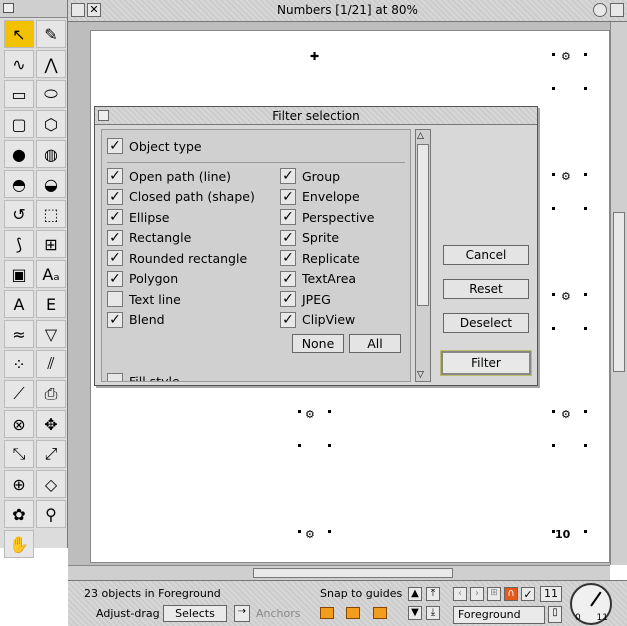  I want to click on checkbox-object-type: ✓, so click(115, 146).